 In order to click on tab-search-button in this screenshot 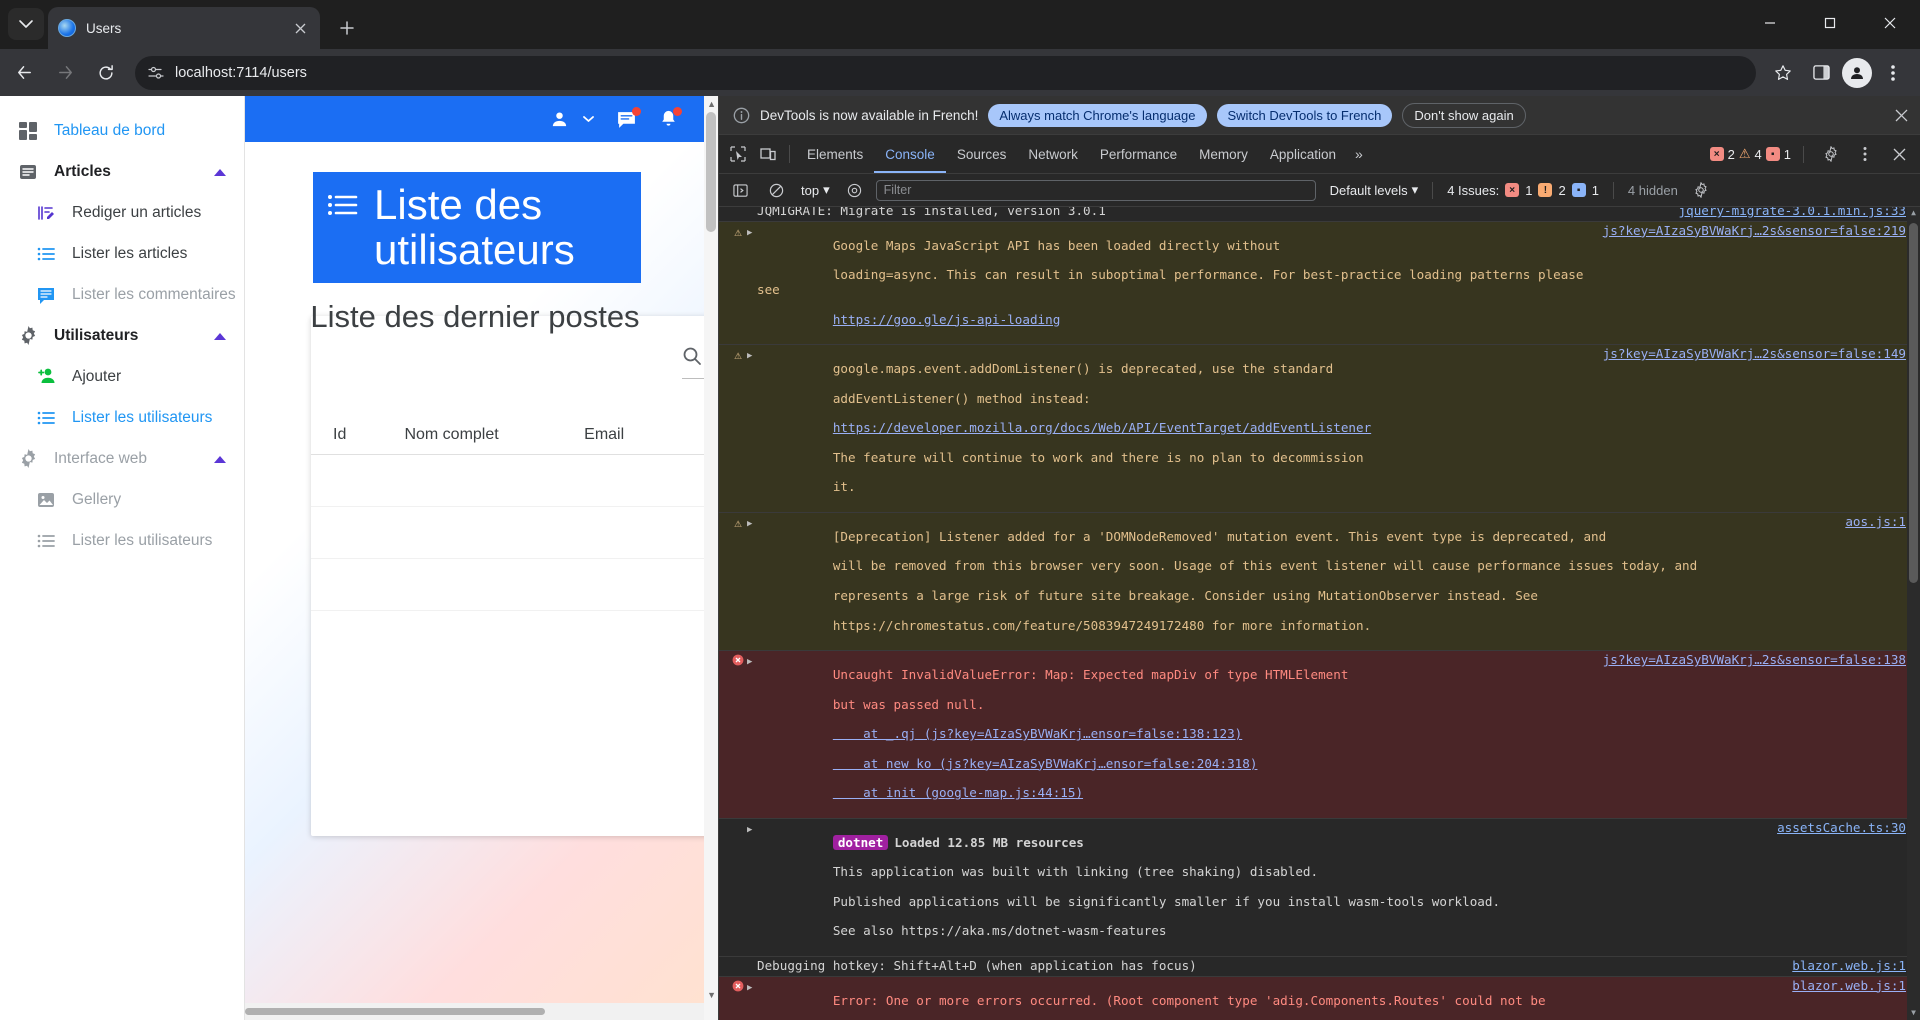, I will do `click(26, 24)`.